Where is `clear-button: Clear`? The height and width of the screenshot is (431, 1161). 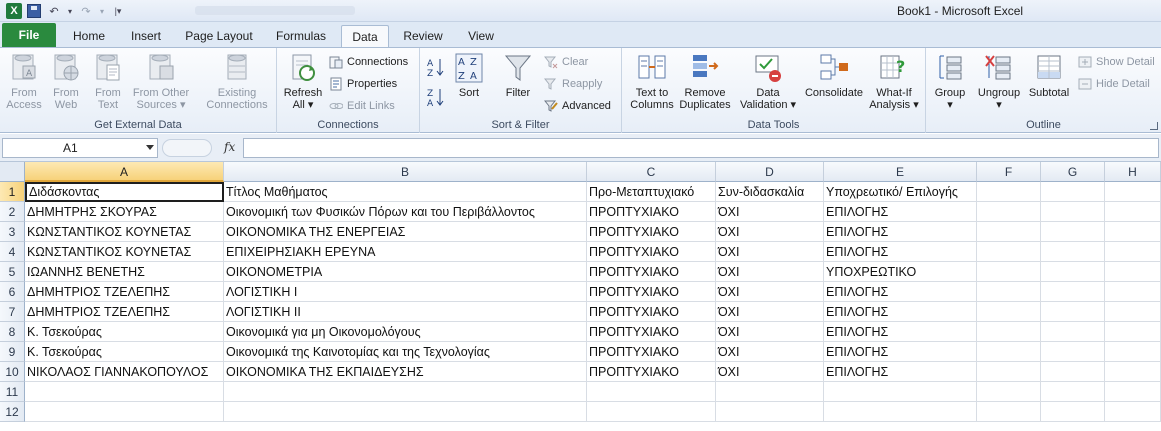
clear-button: Clear is located at coordinates (565, 62).